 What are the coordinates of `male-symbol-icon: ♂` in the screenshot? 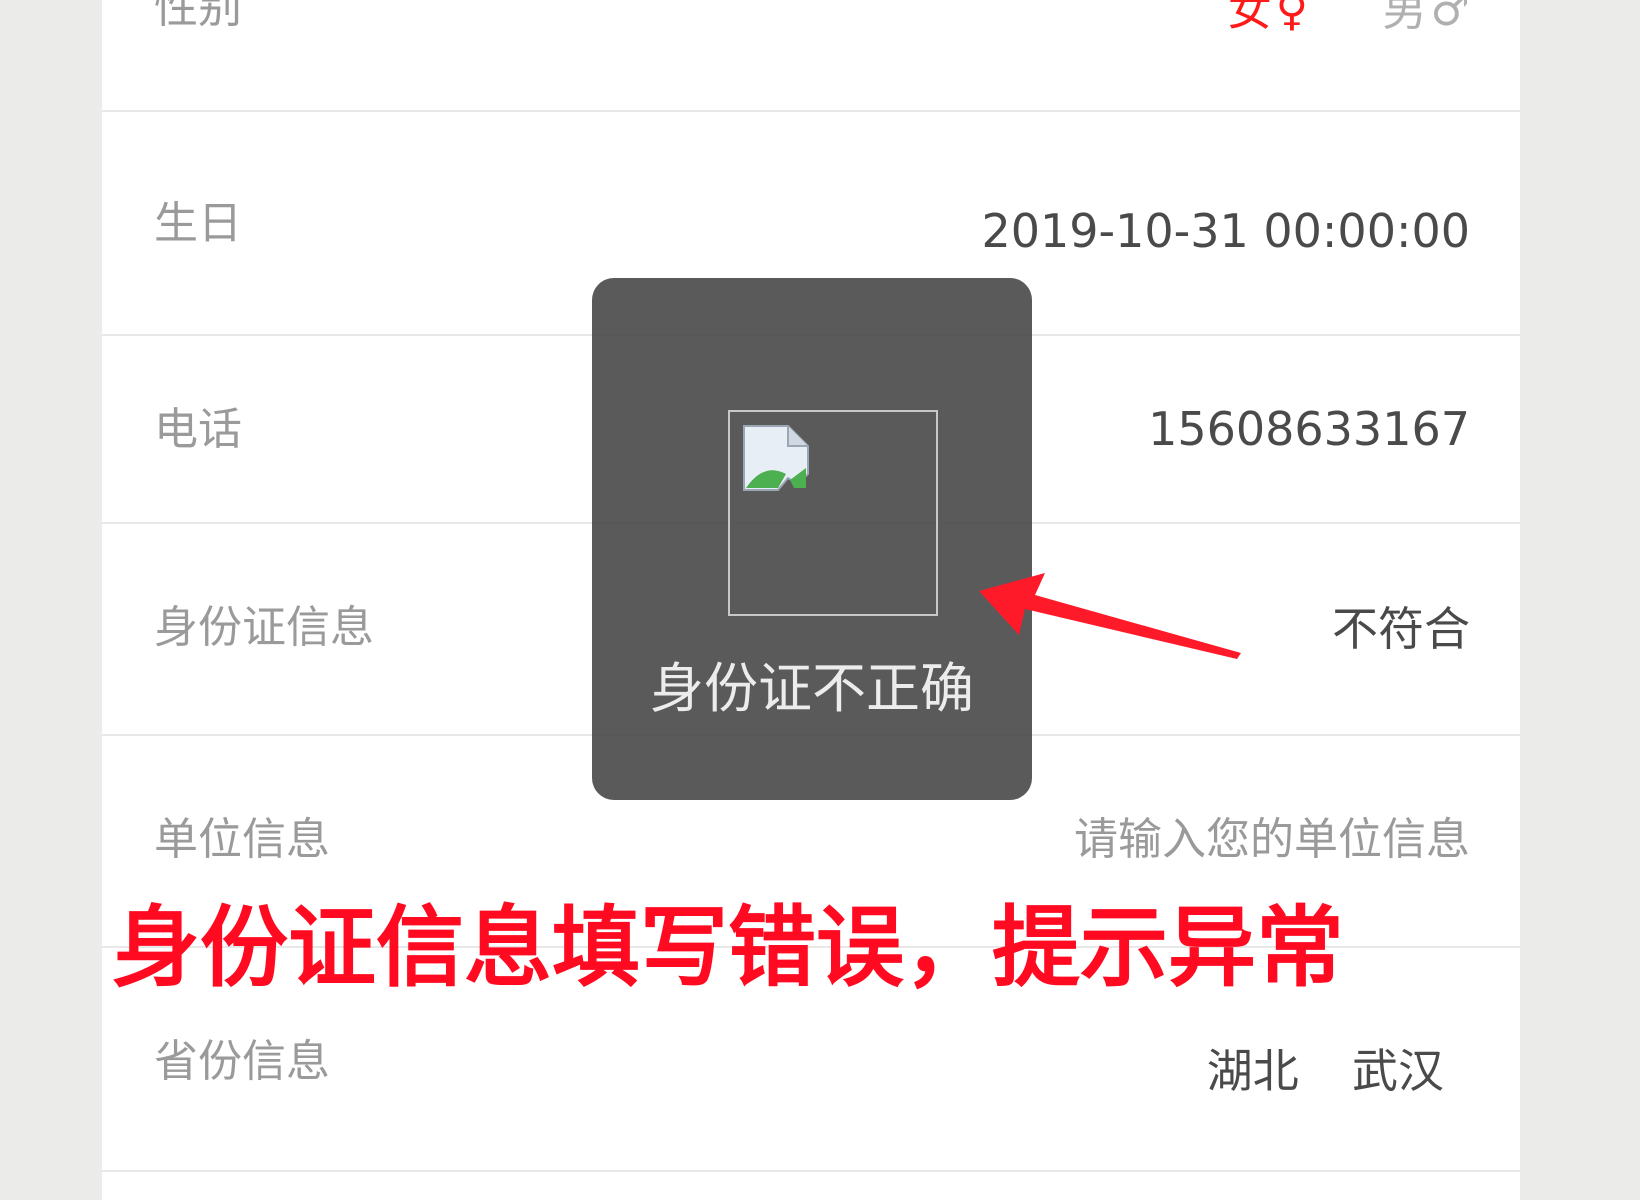 It's located at (1450, 18).